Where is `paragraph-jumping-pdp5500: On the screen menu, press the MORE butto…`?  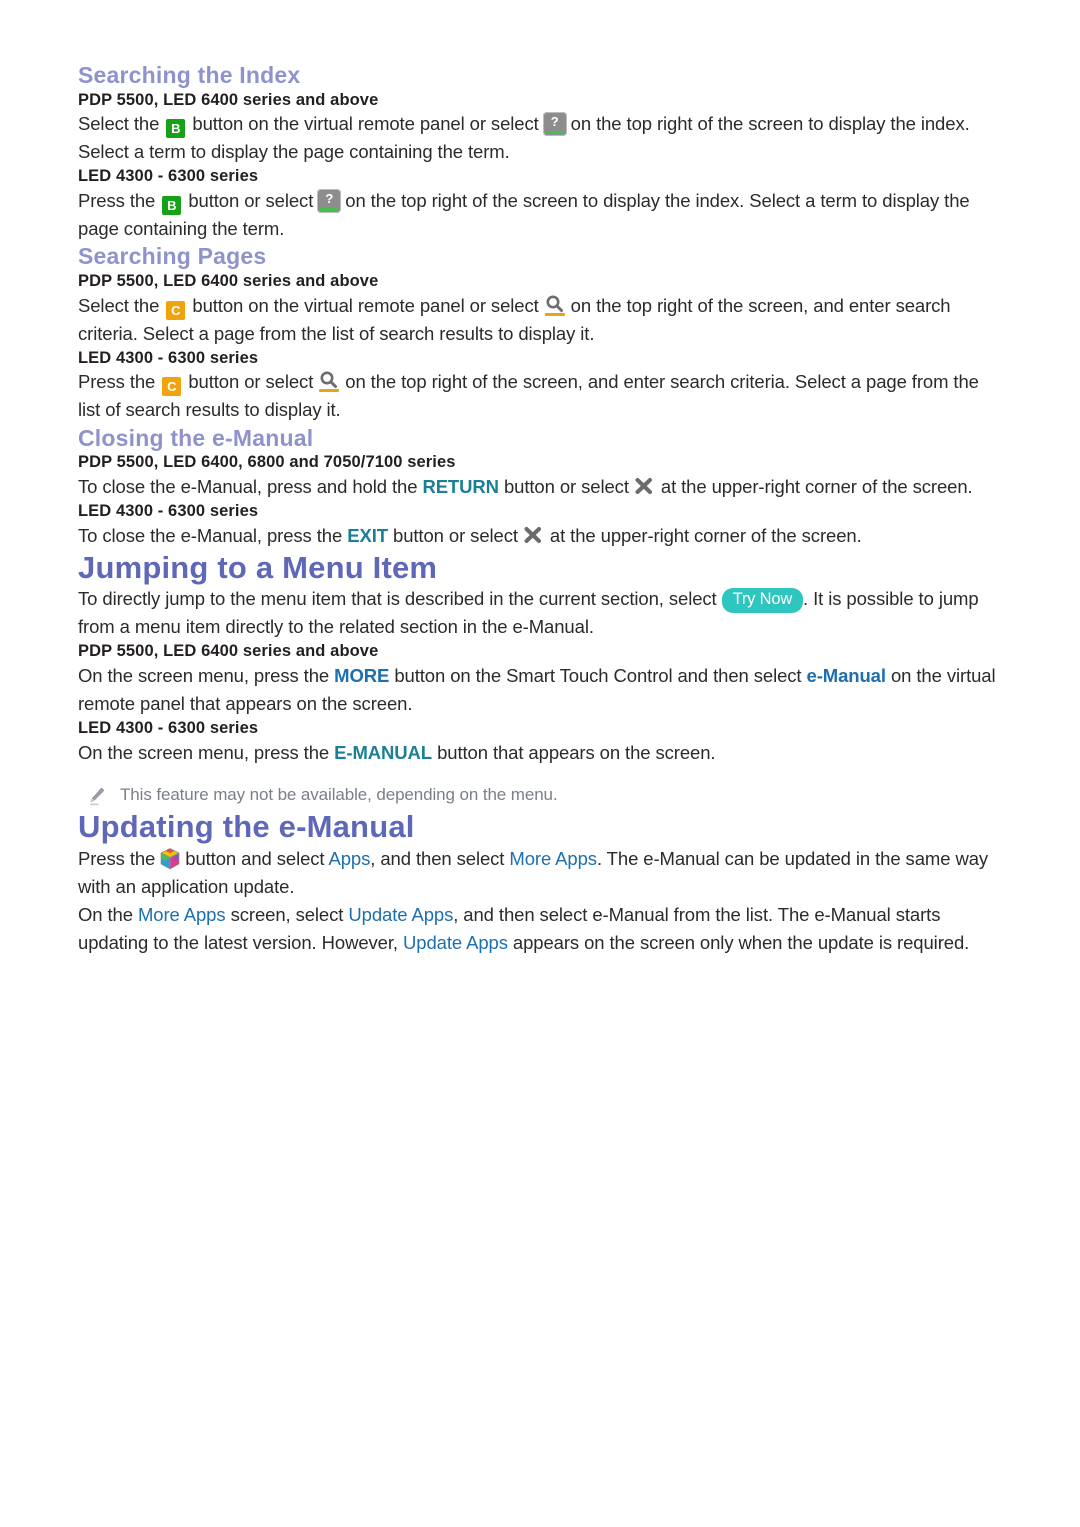 paragraph-jumping-pdp5500: On the screen menu, press the MORE butto… is located at coordinates (540, 690).